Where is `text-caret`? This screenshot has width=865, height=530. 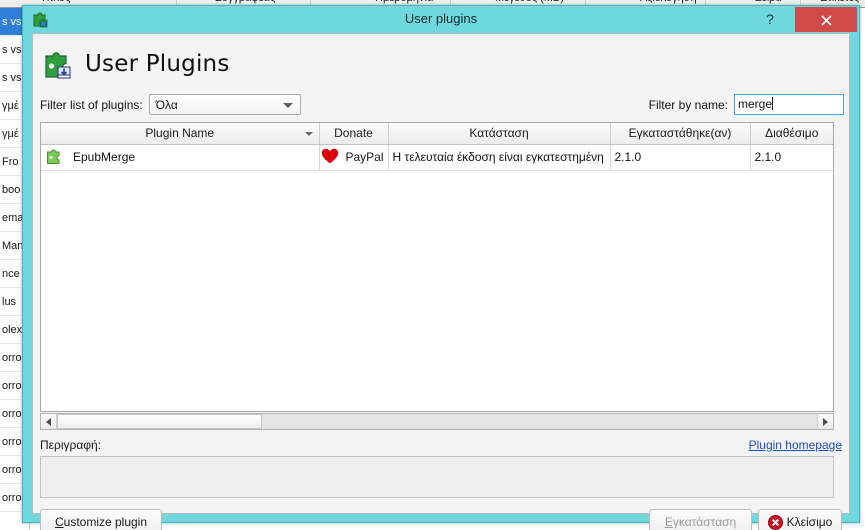 text-caret is located at coordinates (773, 103).